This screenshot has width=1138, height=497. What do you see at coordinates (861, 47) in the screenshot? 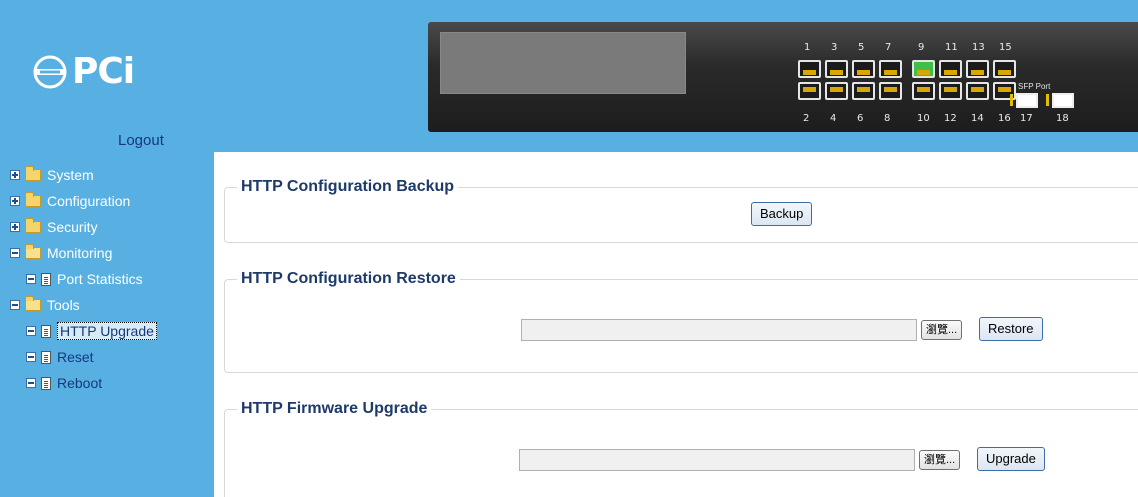
I see `port-number-label: 5` at bounding box center [861, 47].